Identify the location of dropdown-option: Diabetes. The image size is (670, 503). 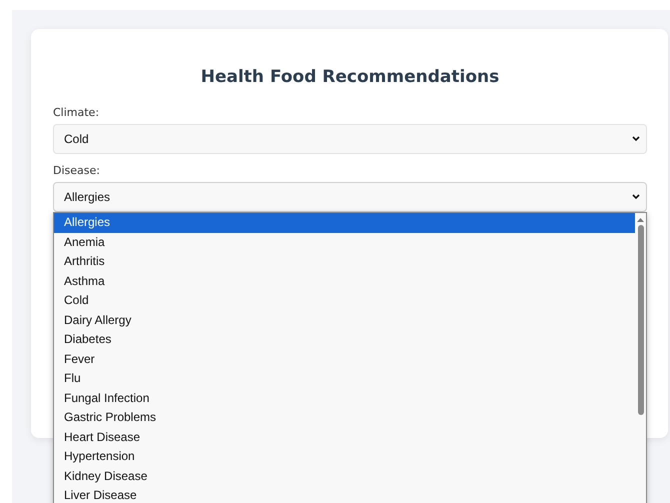
(344, 340).